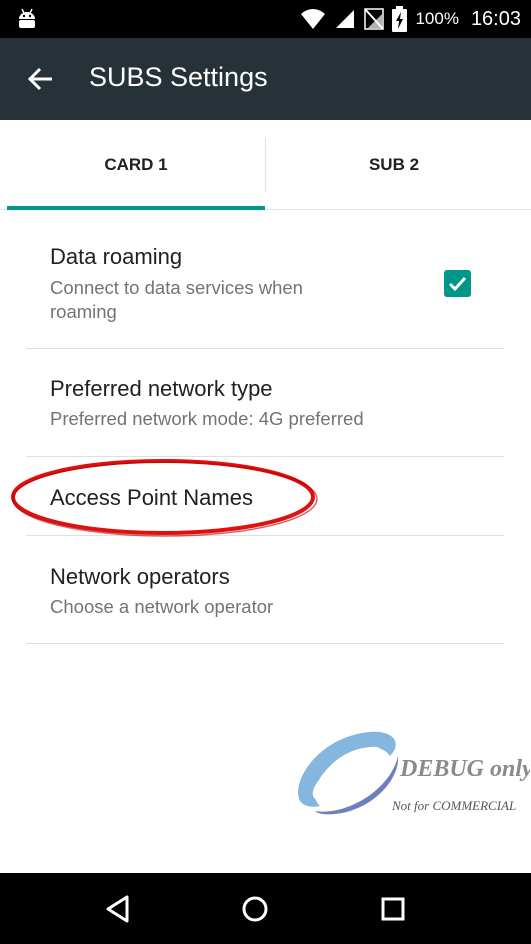  What do you see at coordinates (140, 576) in the screenshot?
I see `setting-title: Network operators` at bounding box center [140, 576].